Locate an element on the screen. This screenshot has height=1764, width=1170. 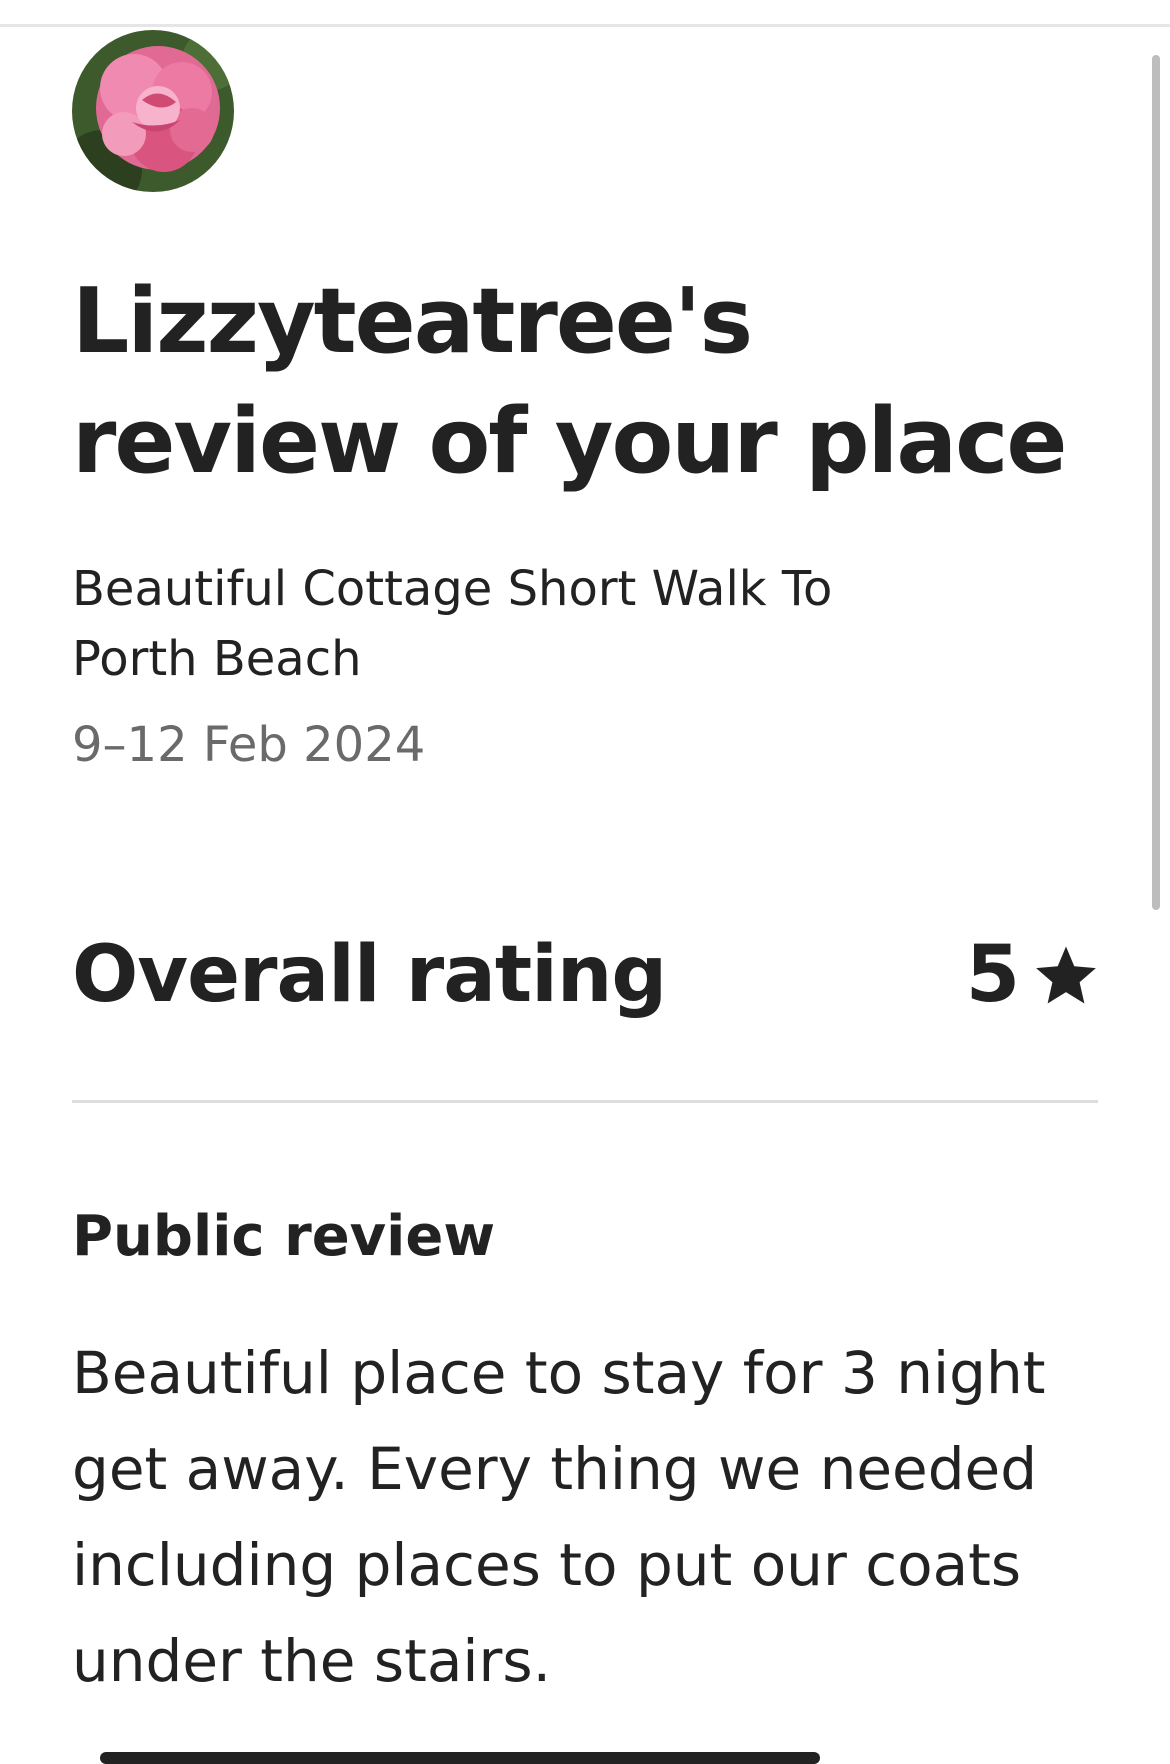
bottom-button-edge is located at coordinates (460, 1758).